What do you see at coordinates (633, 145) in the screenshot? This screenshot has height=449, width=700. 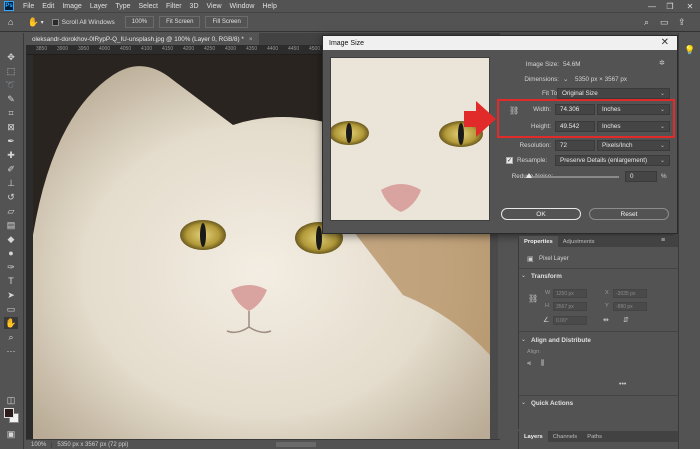 I see `resolution-unit-select: Pixels/Inch ⌄` at bounding box center [633, 145].